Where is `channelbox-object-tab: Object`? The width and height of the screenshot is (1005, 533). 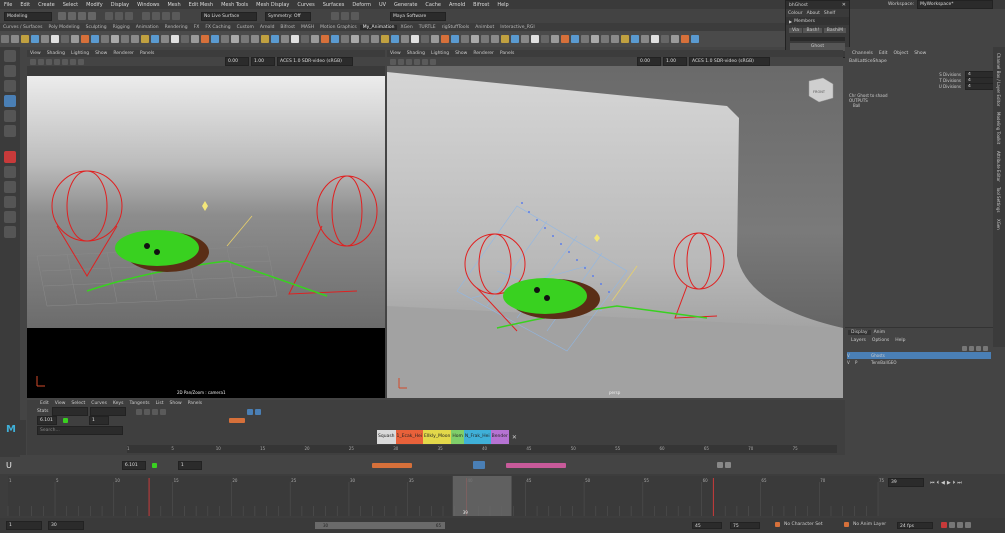 channelbox-object-tab: Object is located at coordinates (901, 53).